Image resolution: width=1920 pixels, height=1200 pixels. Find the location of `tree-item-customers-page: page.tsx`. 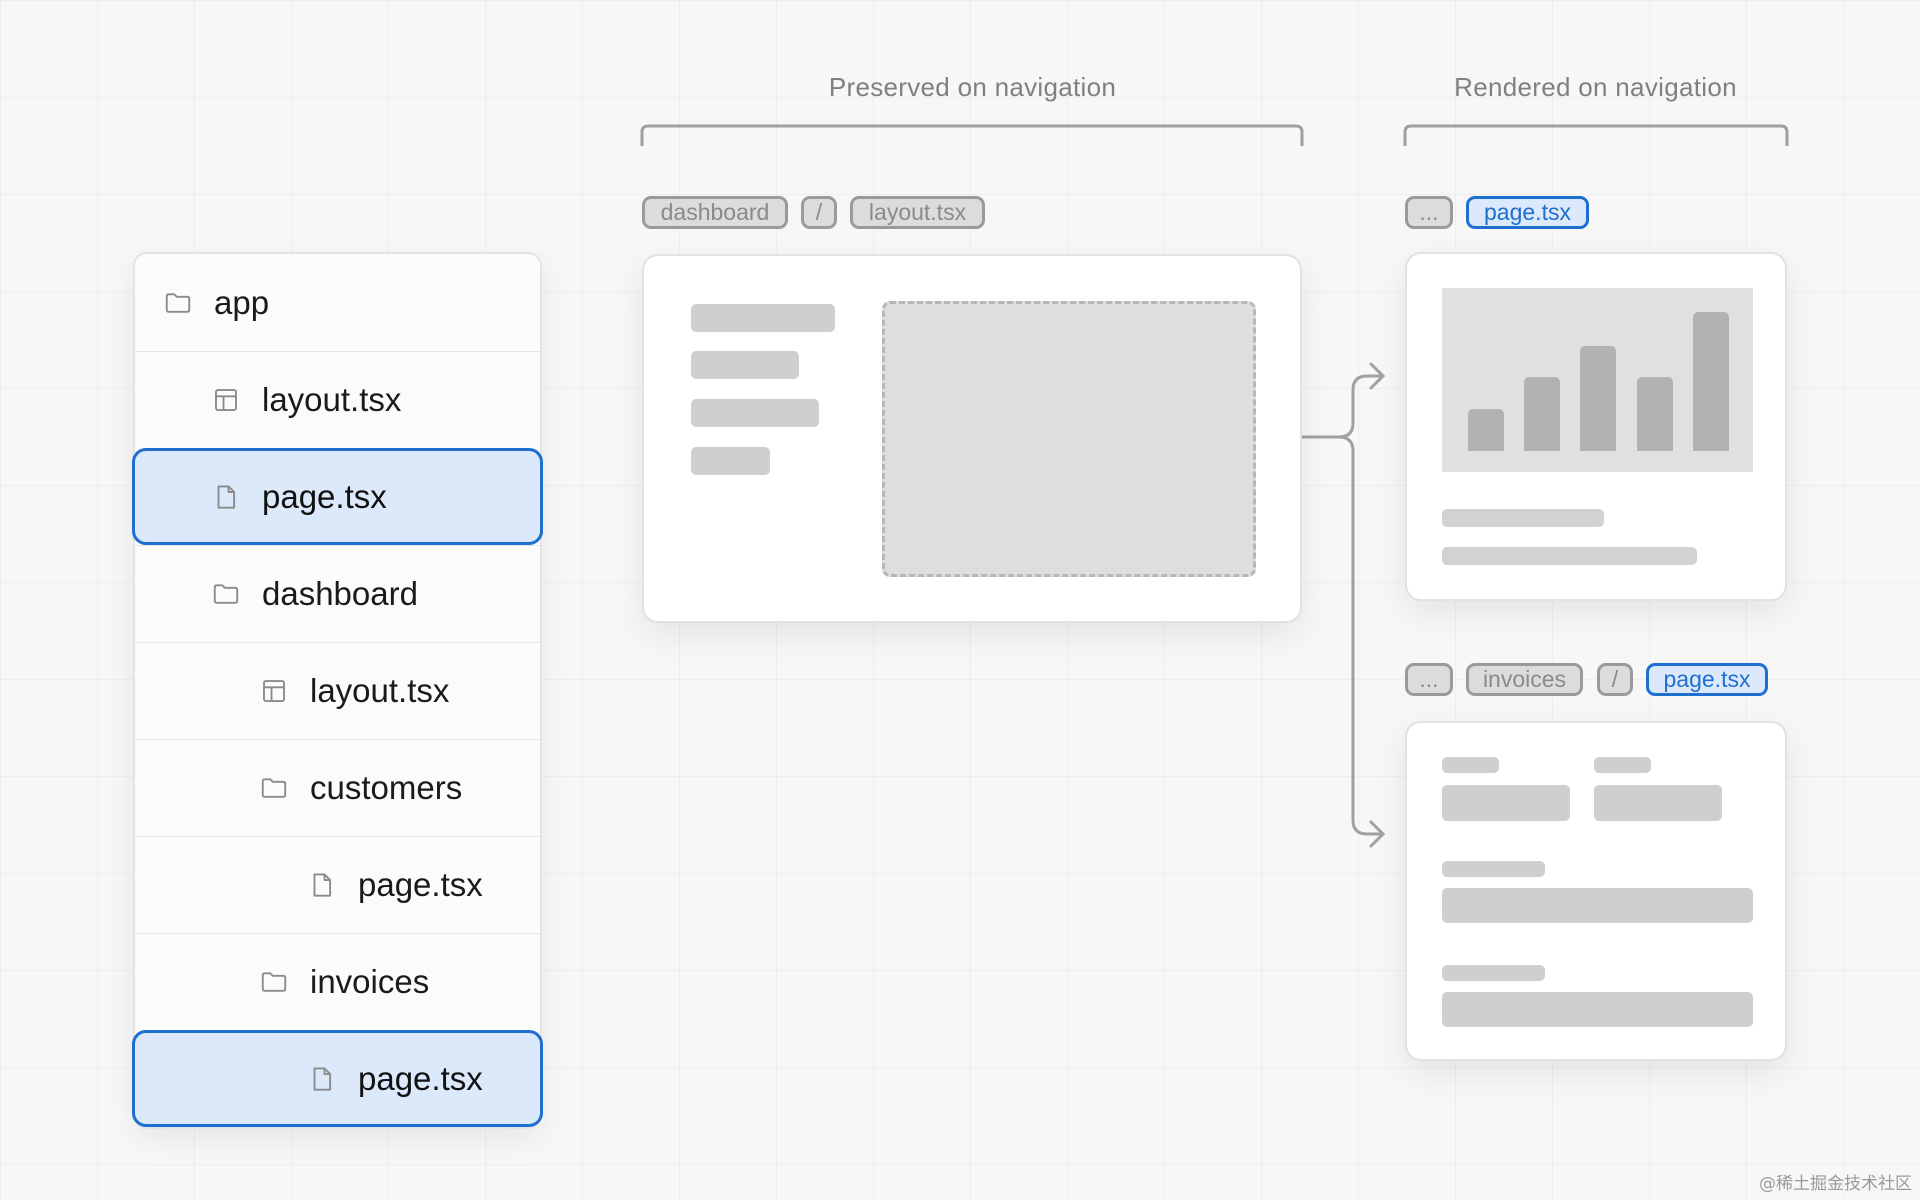

tree-item-customers-page: page.tsx is located at coordinates (337, 884).